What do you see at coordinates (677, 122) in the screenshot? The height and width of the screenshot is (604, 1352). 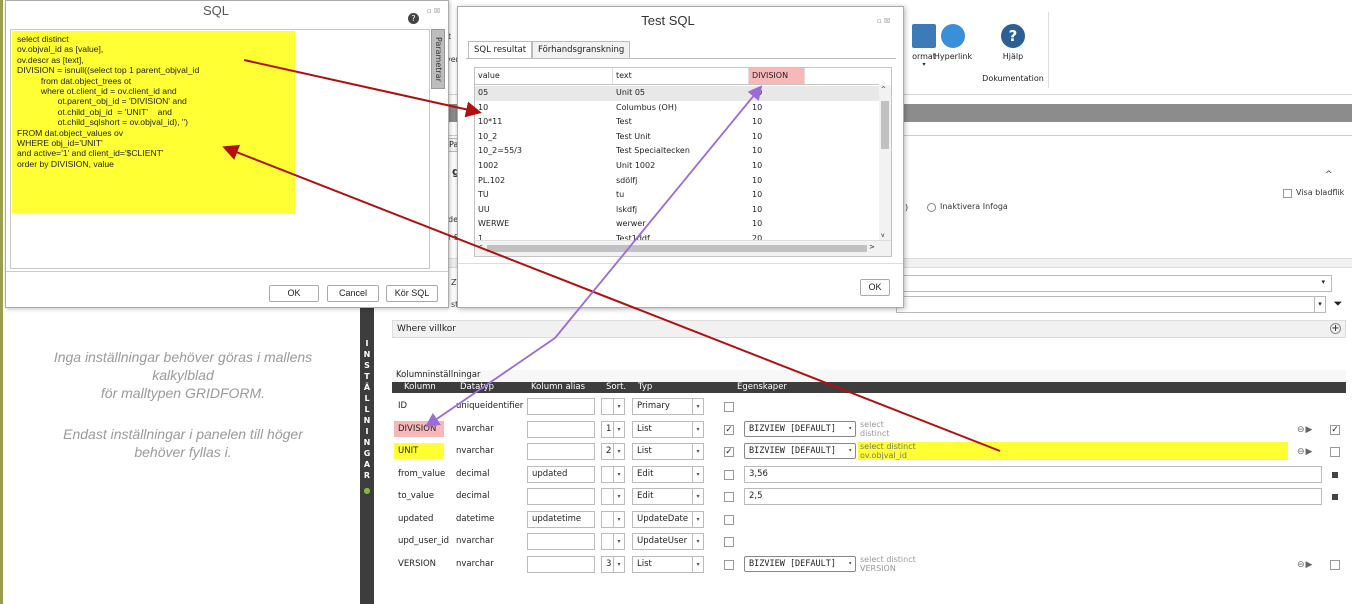 I see `result-row: 10*11 Test 10` at bounding box center [677, 122].